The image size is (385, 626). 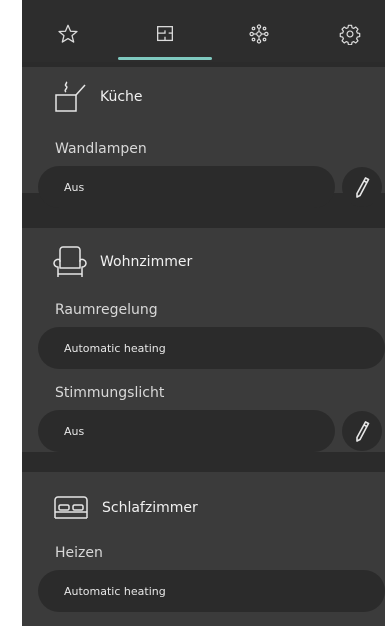 What do you see at coordinates (70, 262) in the screenshot?
I see `armchair-icon` at bounding box center [70, 262].